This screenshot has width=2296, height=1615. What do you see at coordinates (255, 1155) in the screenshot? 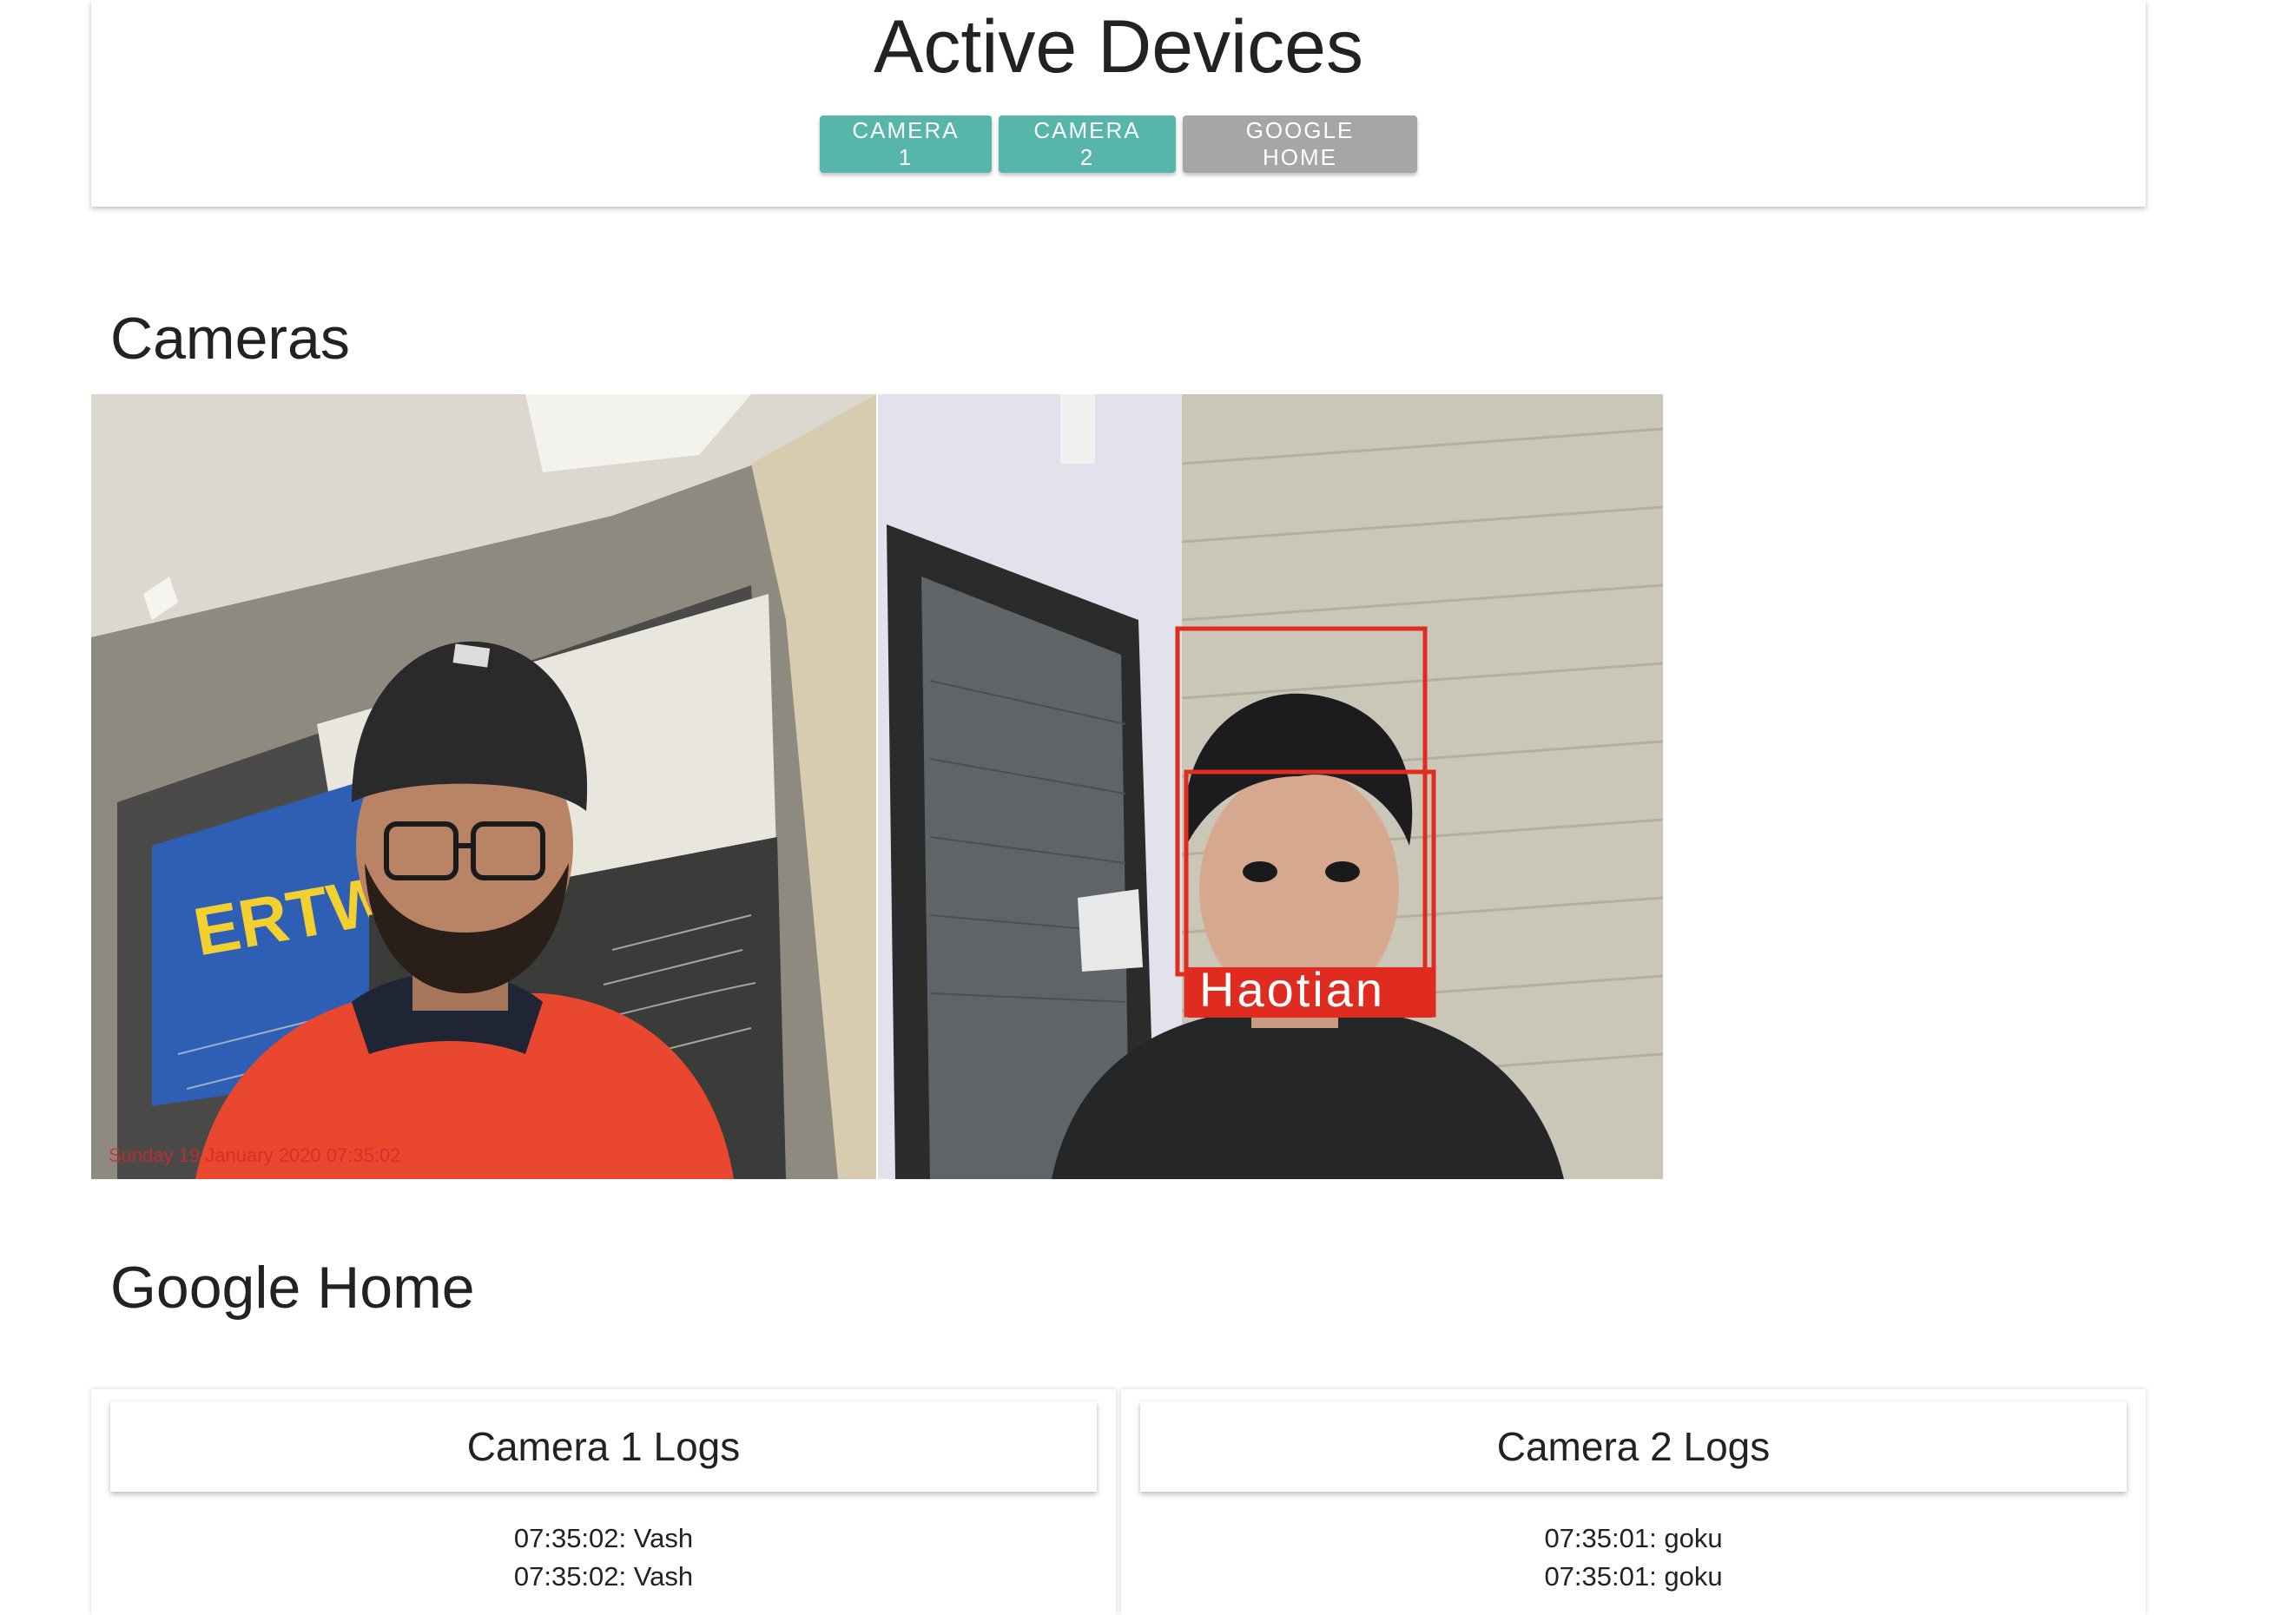
I see `camera-1-timestamp: Sunday 19 January 2020 07:35:02` at bounding box center [255, 1155].